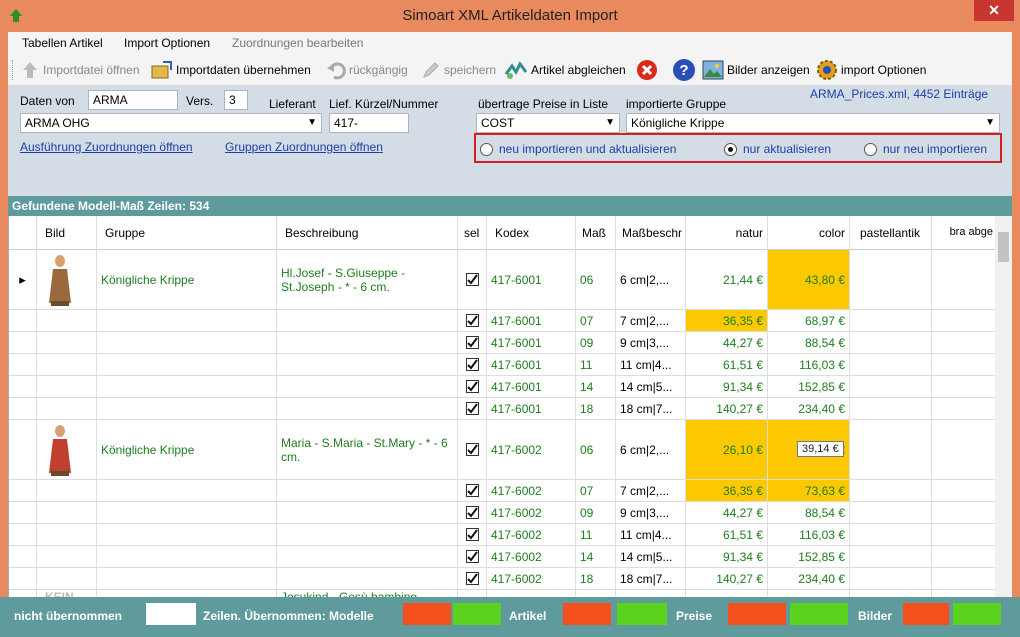 The image size is (1020, 637). What do you see at coordinates (106, 147) in the screenshot?
I see `ausfuehrung-link: Ausführung Zuordnungen öffnen` at bounding box center [106, 147].